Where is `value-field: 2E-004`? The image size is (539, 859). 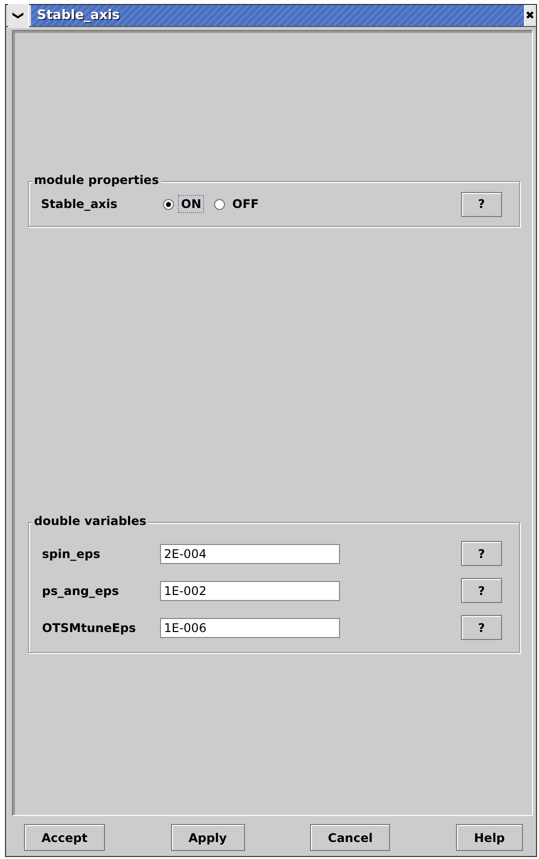
value-field: 2E-004 is located at coordinates (250, 554).